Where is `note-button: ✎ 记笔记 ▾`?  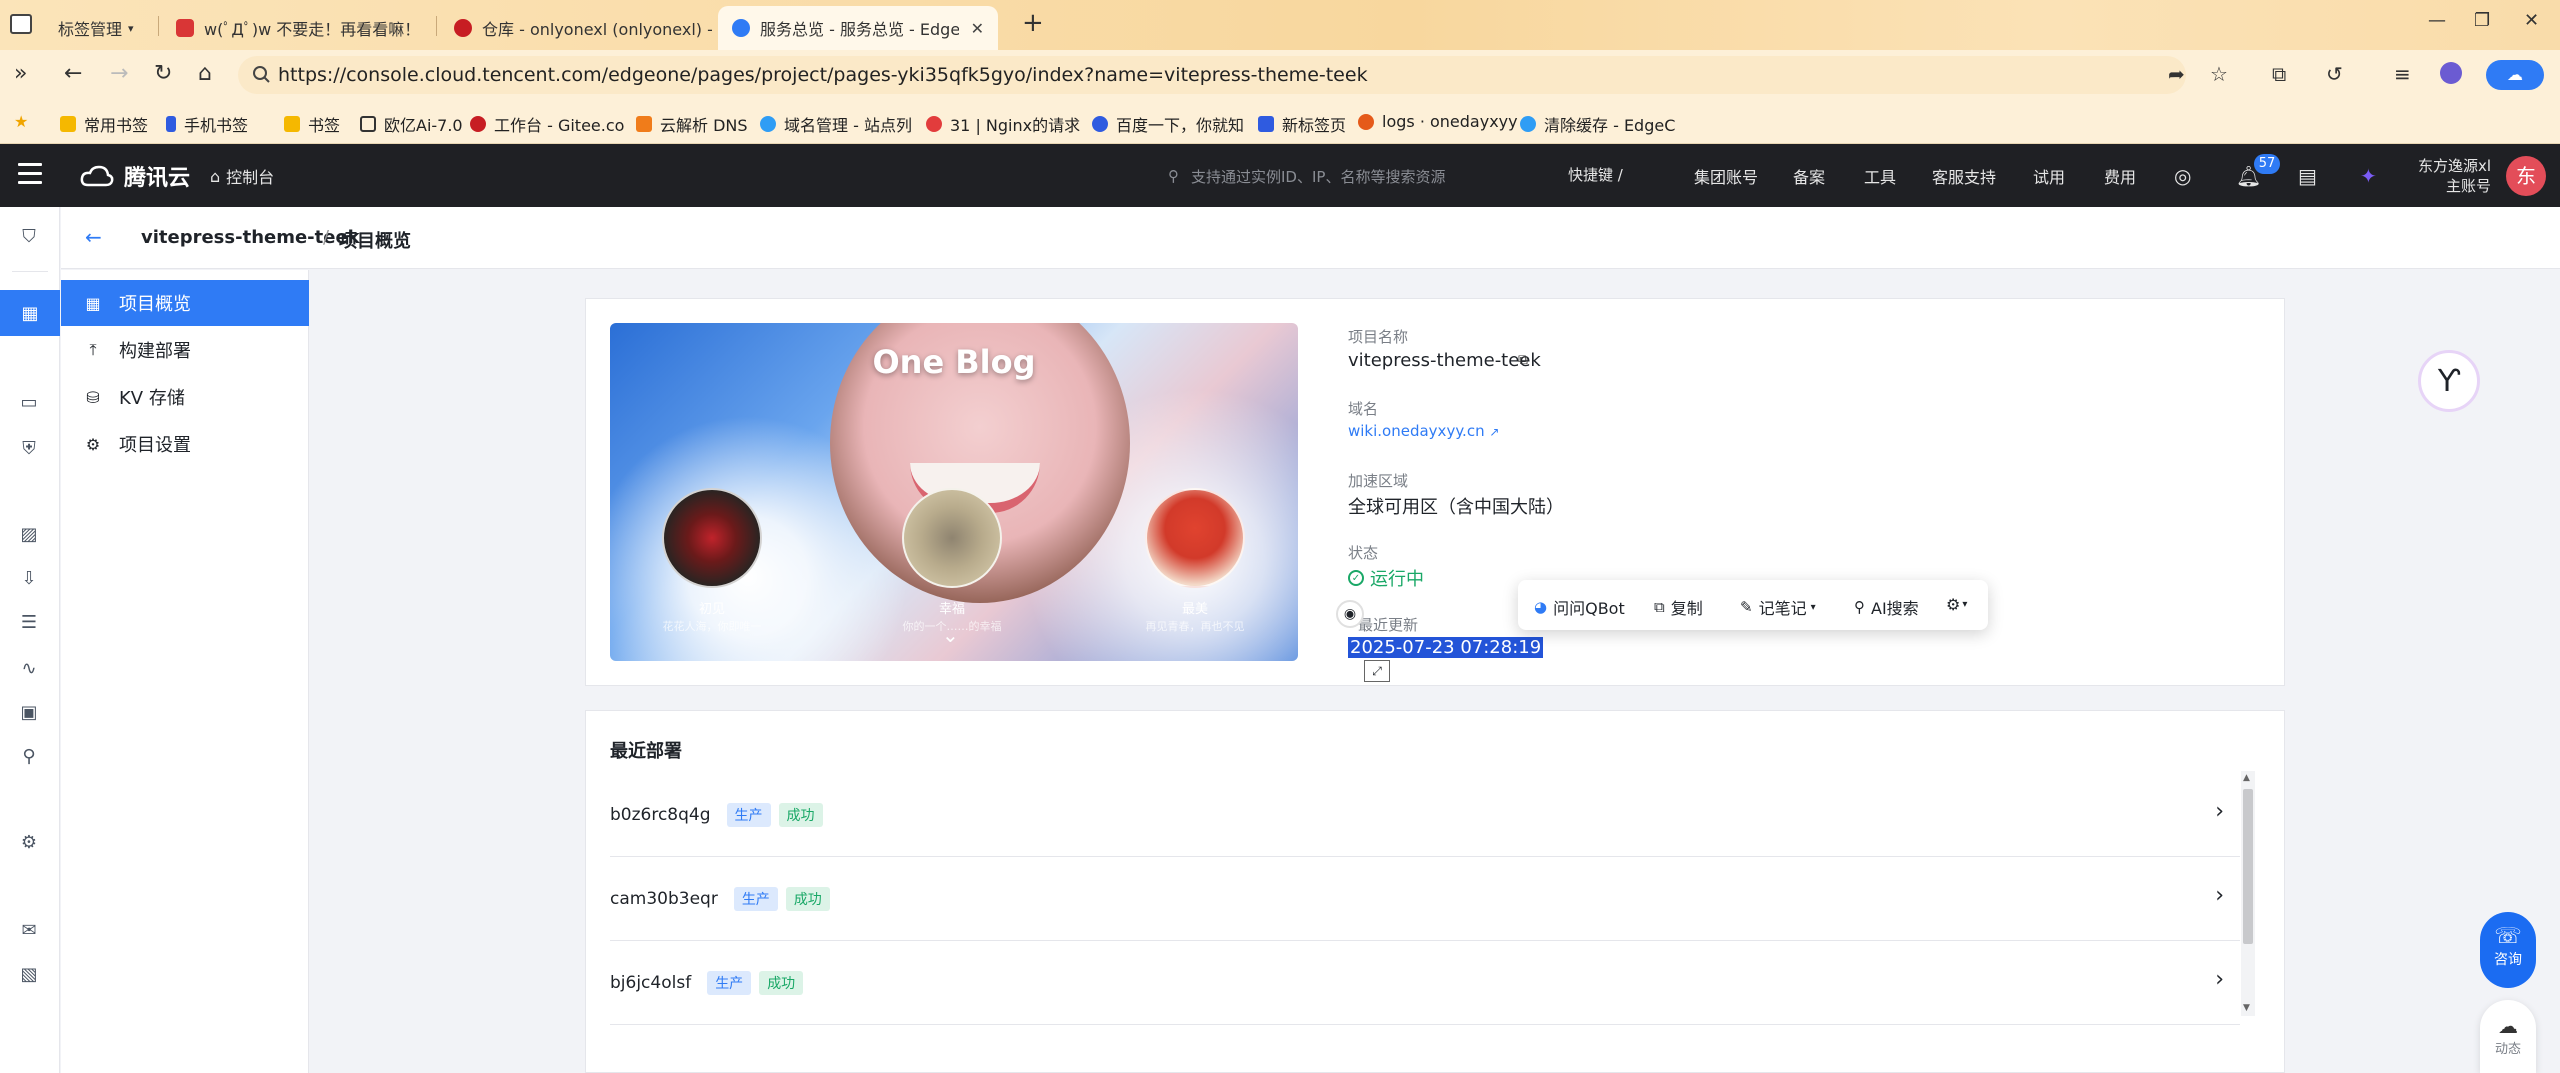 note-button: ✎ 记笔记 ▾ is located at coordinates (1778, 607).